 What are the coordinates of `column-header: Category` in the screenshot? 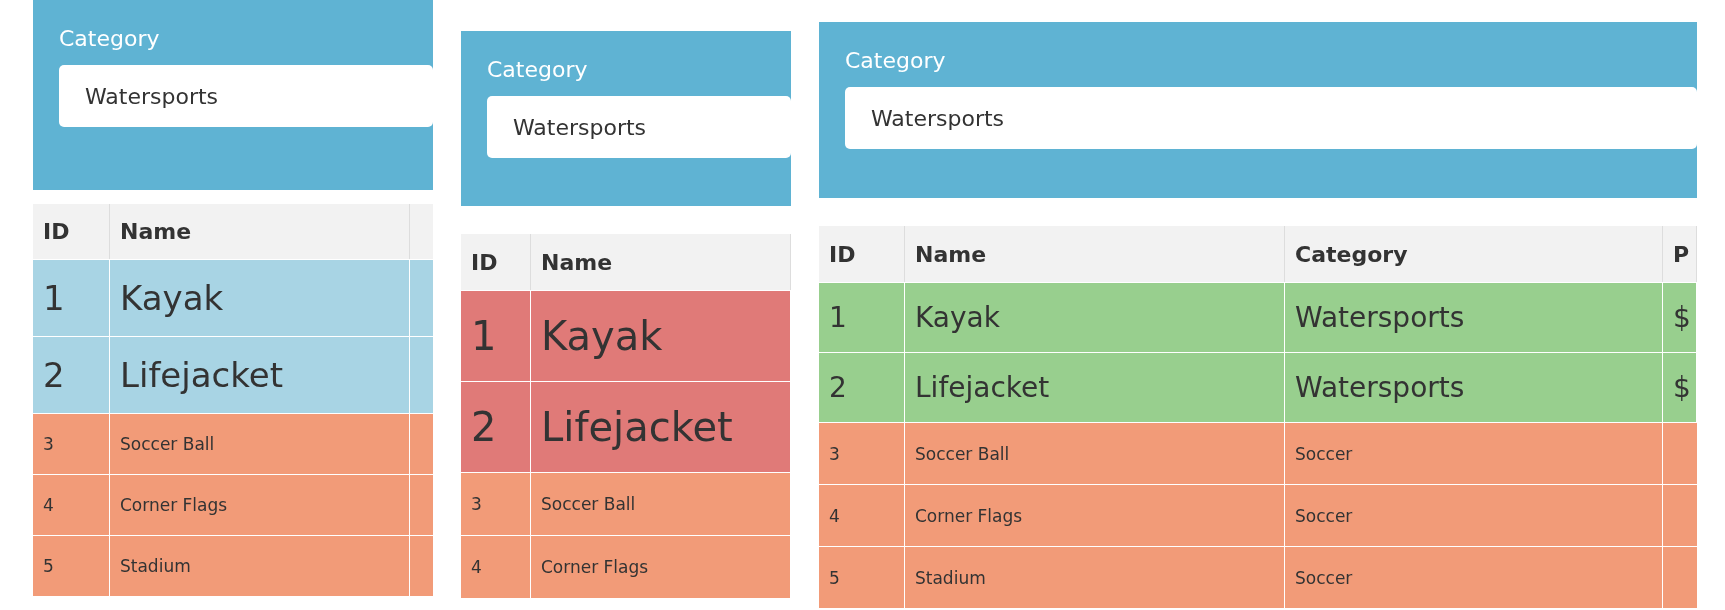 It's located at (1351, 254).